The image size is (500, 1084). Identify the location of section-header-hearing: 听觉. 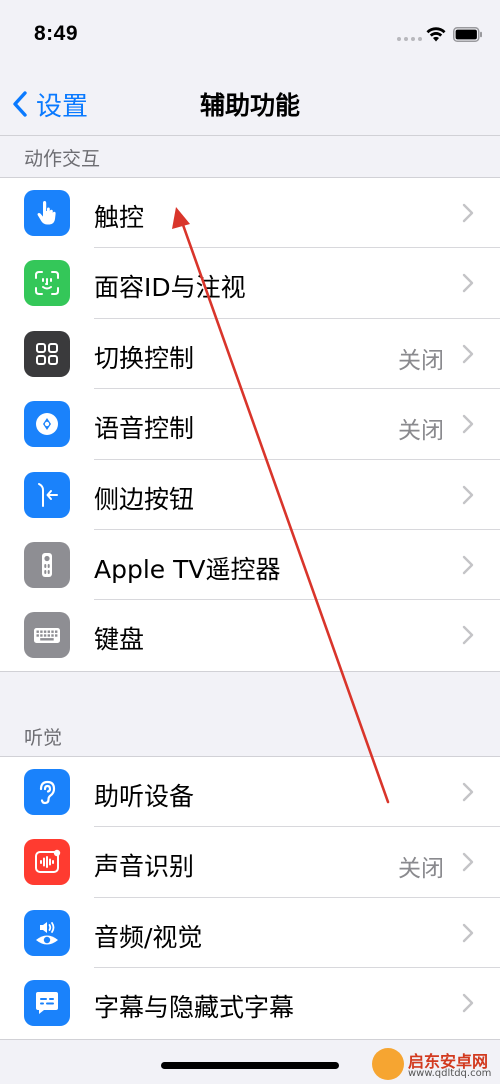
(43, 738).